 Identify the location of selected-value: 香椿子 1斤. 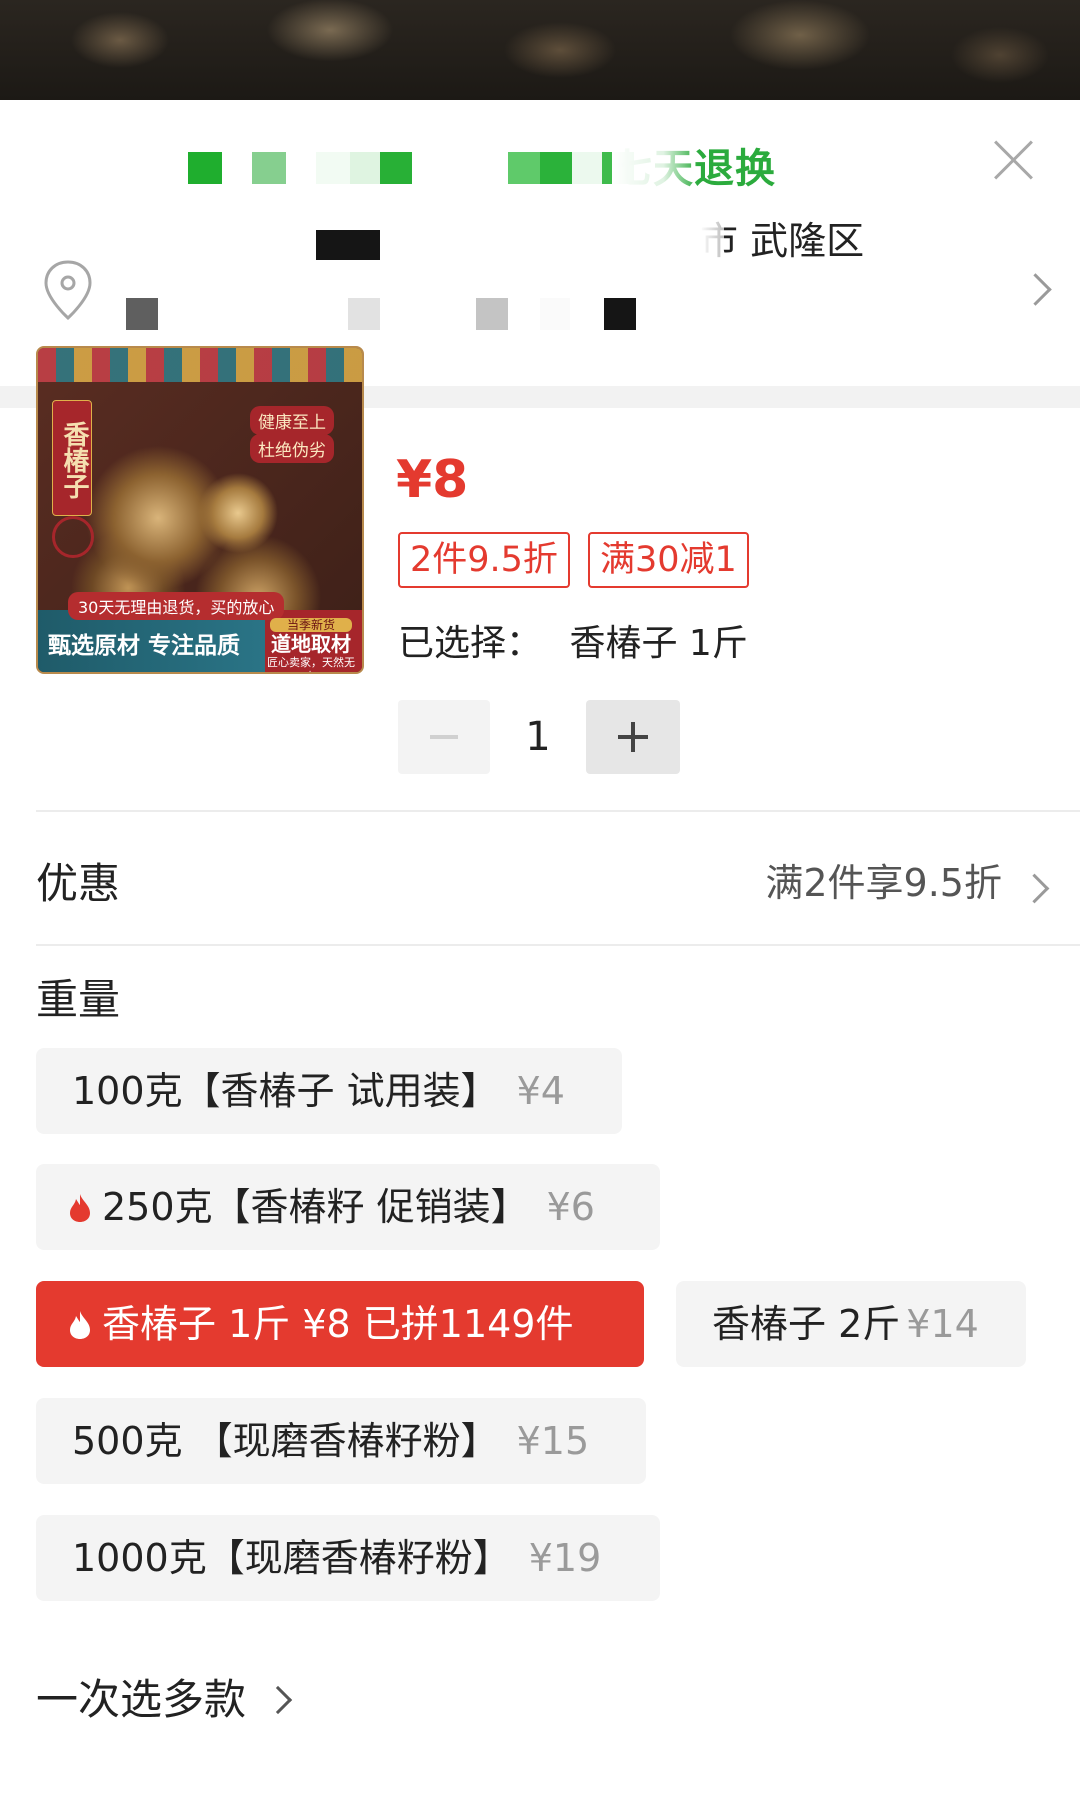
(658, 643).